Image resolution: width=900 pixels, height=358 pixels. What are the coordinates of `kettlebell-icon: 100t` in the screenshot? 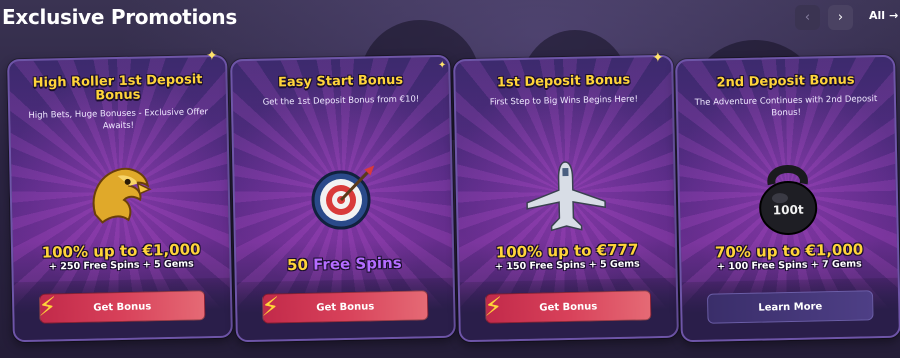 It's located at (788, 196).